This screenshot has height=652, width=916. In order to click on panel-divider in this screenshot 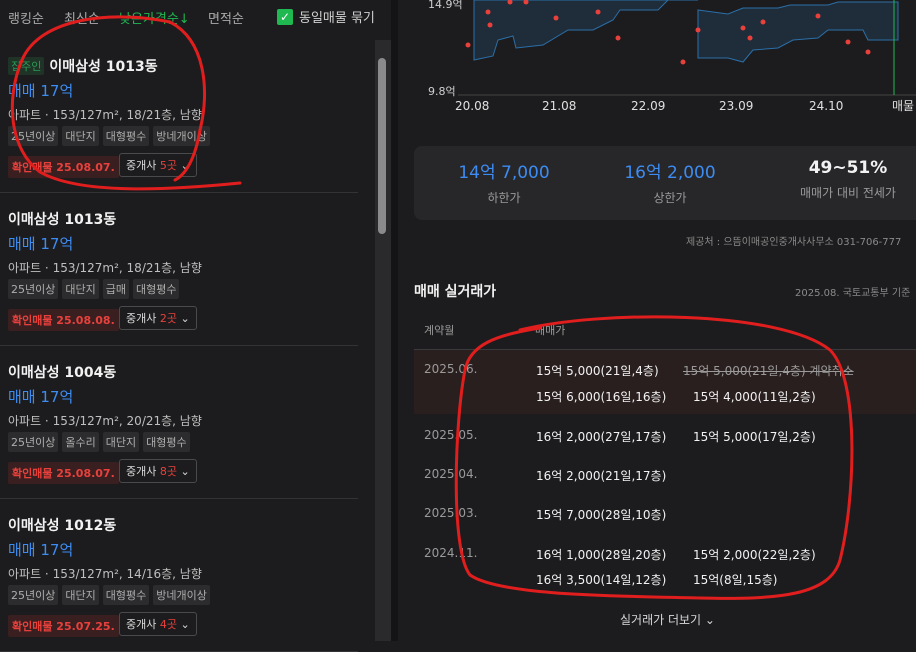, I will do `click(394, 320)`.